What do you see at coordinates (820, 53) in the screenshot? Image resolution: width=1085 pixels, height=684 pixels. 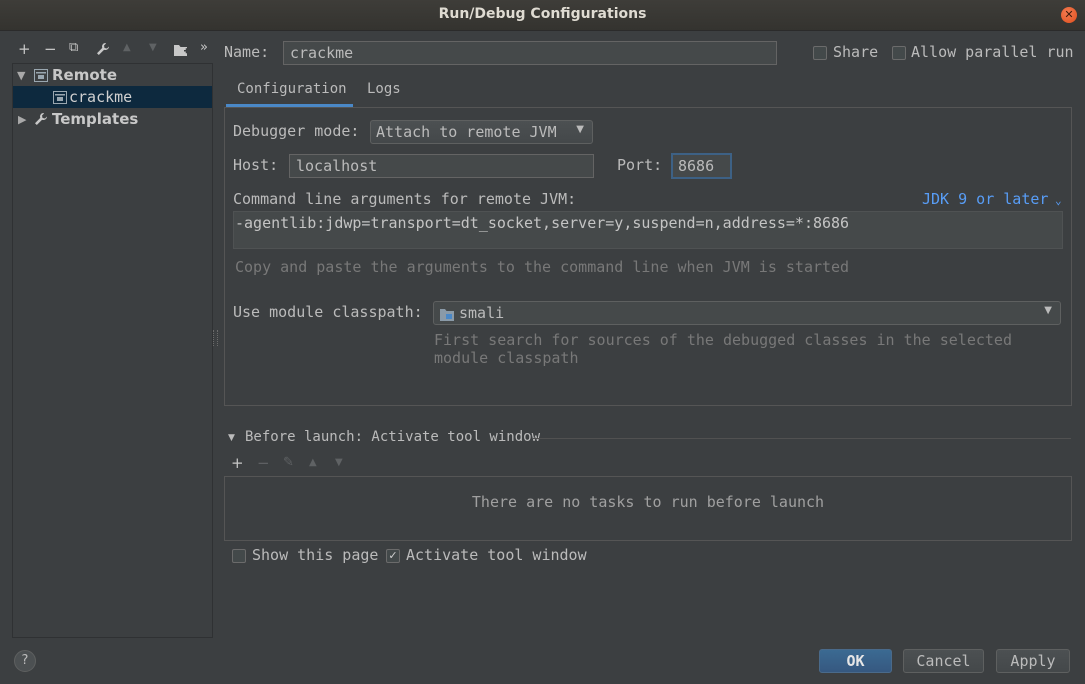 I see `share-checkbox` at bounding box center [820, 53].